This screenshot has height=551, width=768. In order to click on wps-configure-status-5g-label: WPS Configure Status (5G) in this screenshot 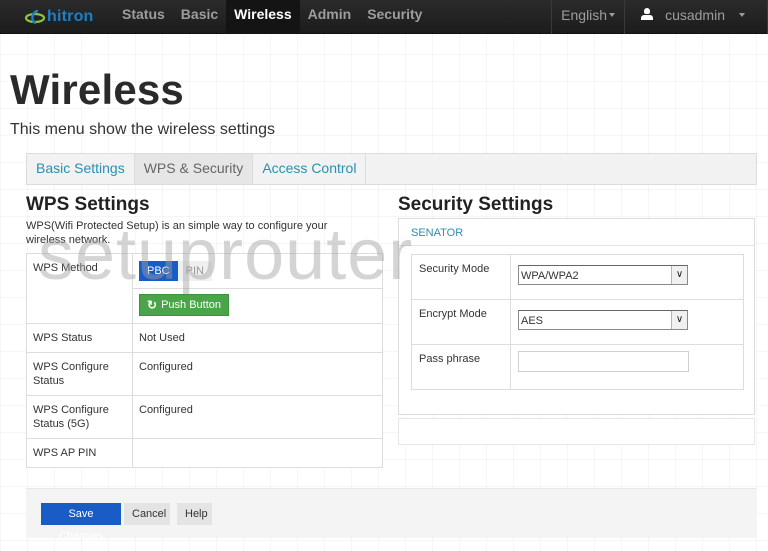, I will do `click(79, 417)`.